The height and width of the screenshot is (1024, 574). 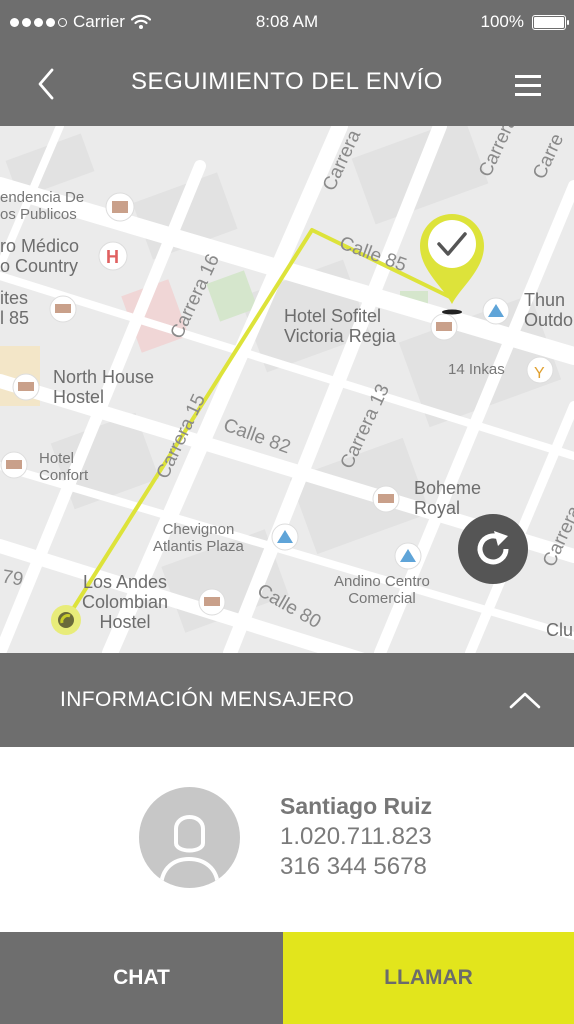 I want to click on map-place-label: Clu, so click(x=560, y=630).